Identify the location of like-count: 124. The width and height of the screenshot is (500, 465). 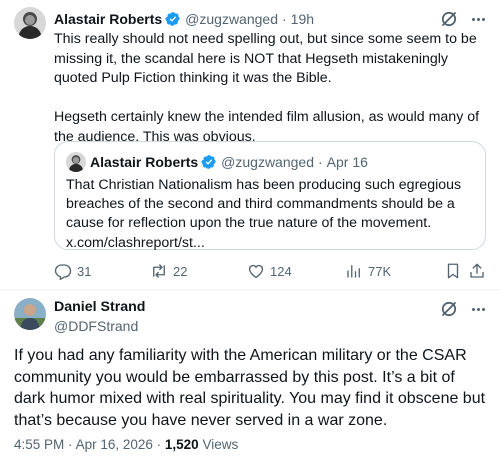
(281, 271).